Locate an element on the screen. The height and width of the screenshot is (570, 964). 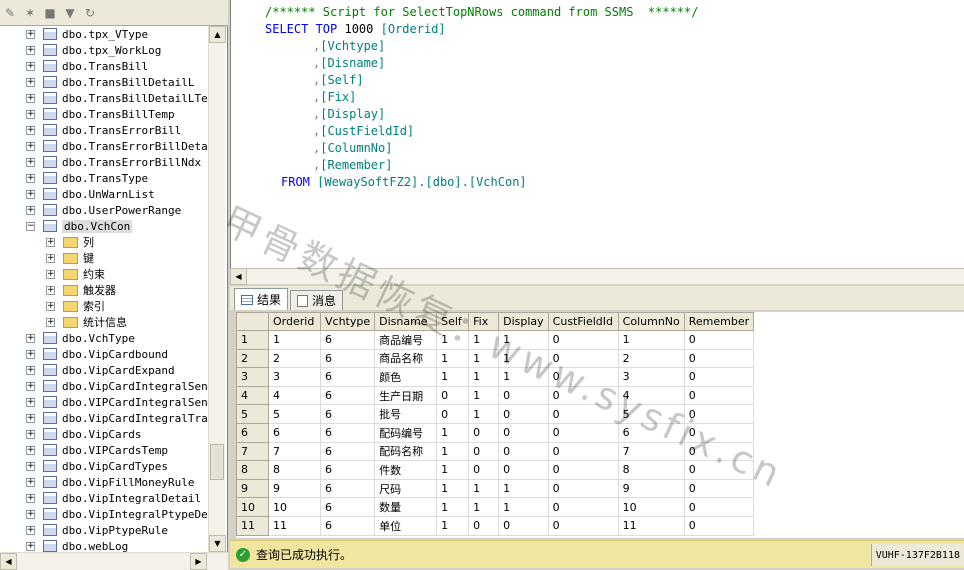
tree-table-item: + dbo.UnWarnList is located at coordinates (90, 194).